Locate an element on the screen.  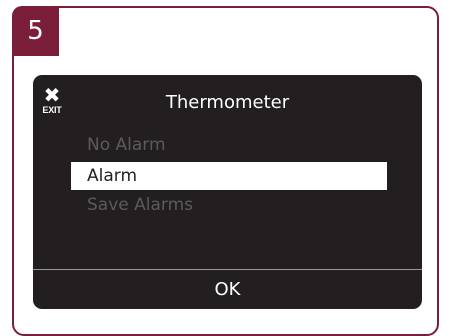
menu-item-alarm: Alarm is located at coordinates (229, 176).